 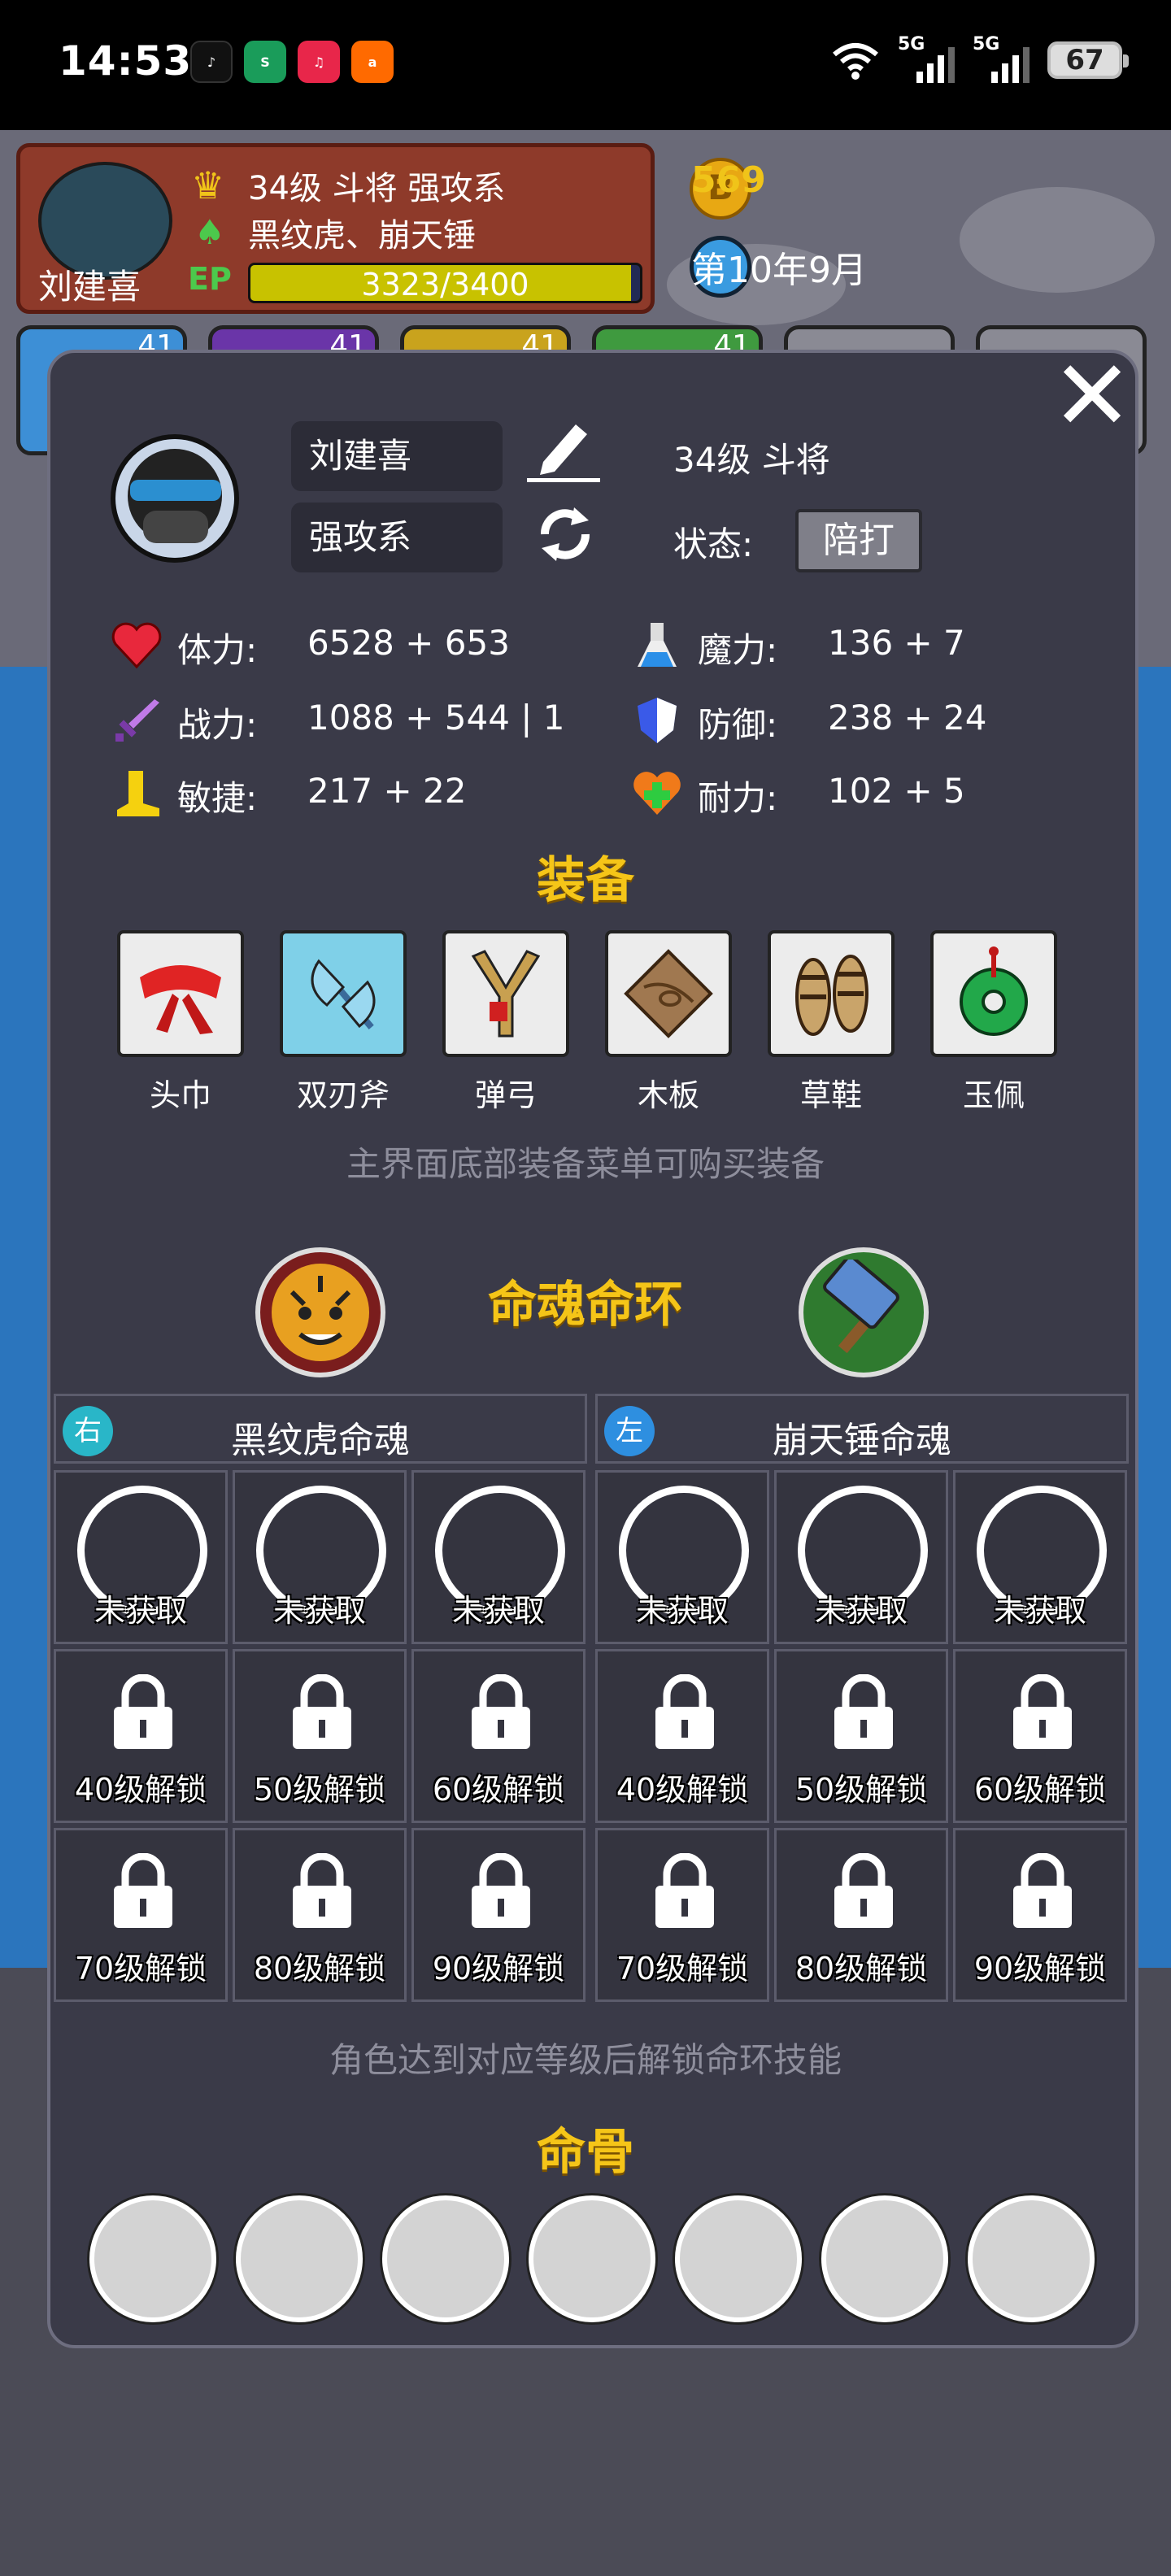 I want to click on name-field: 刘建喜, so click(x=397, y=456).